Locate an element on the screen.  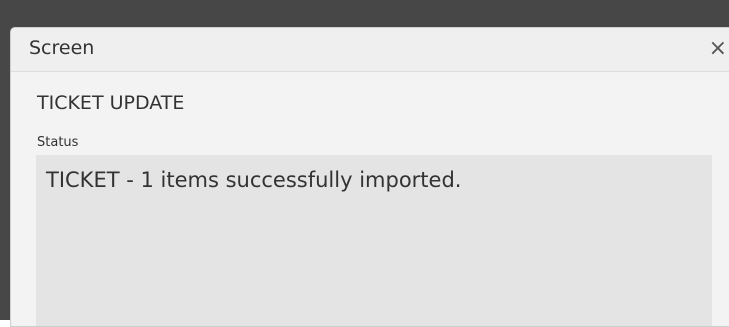
status-label: Status is located at coordinates (58, 142).